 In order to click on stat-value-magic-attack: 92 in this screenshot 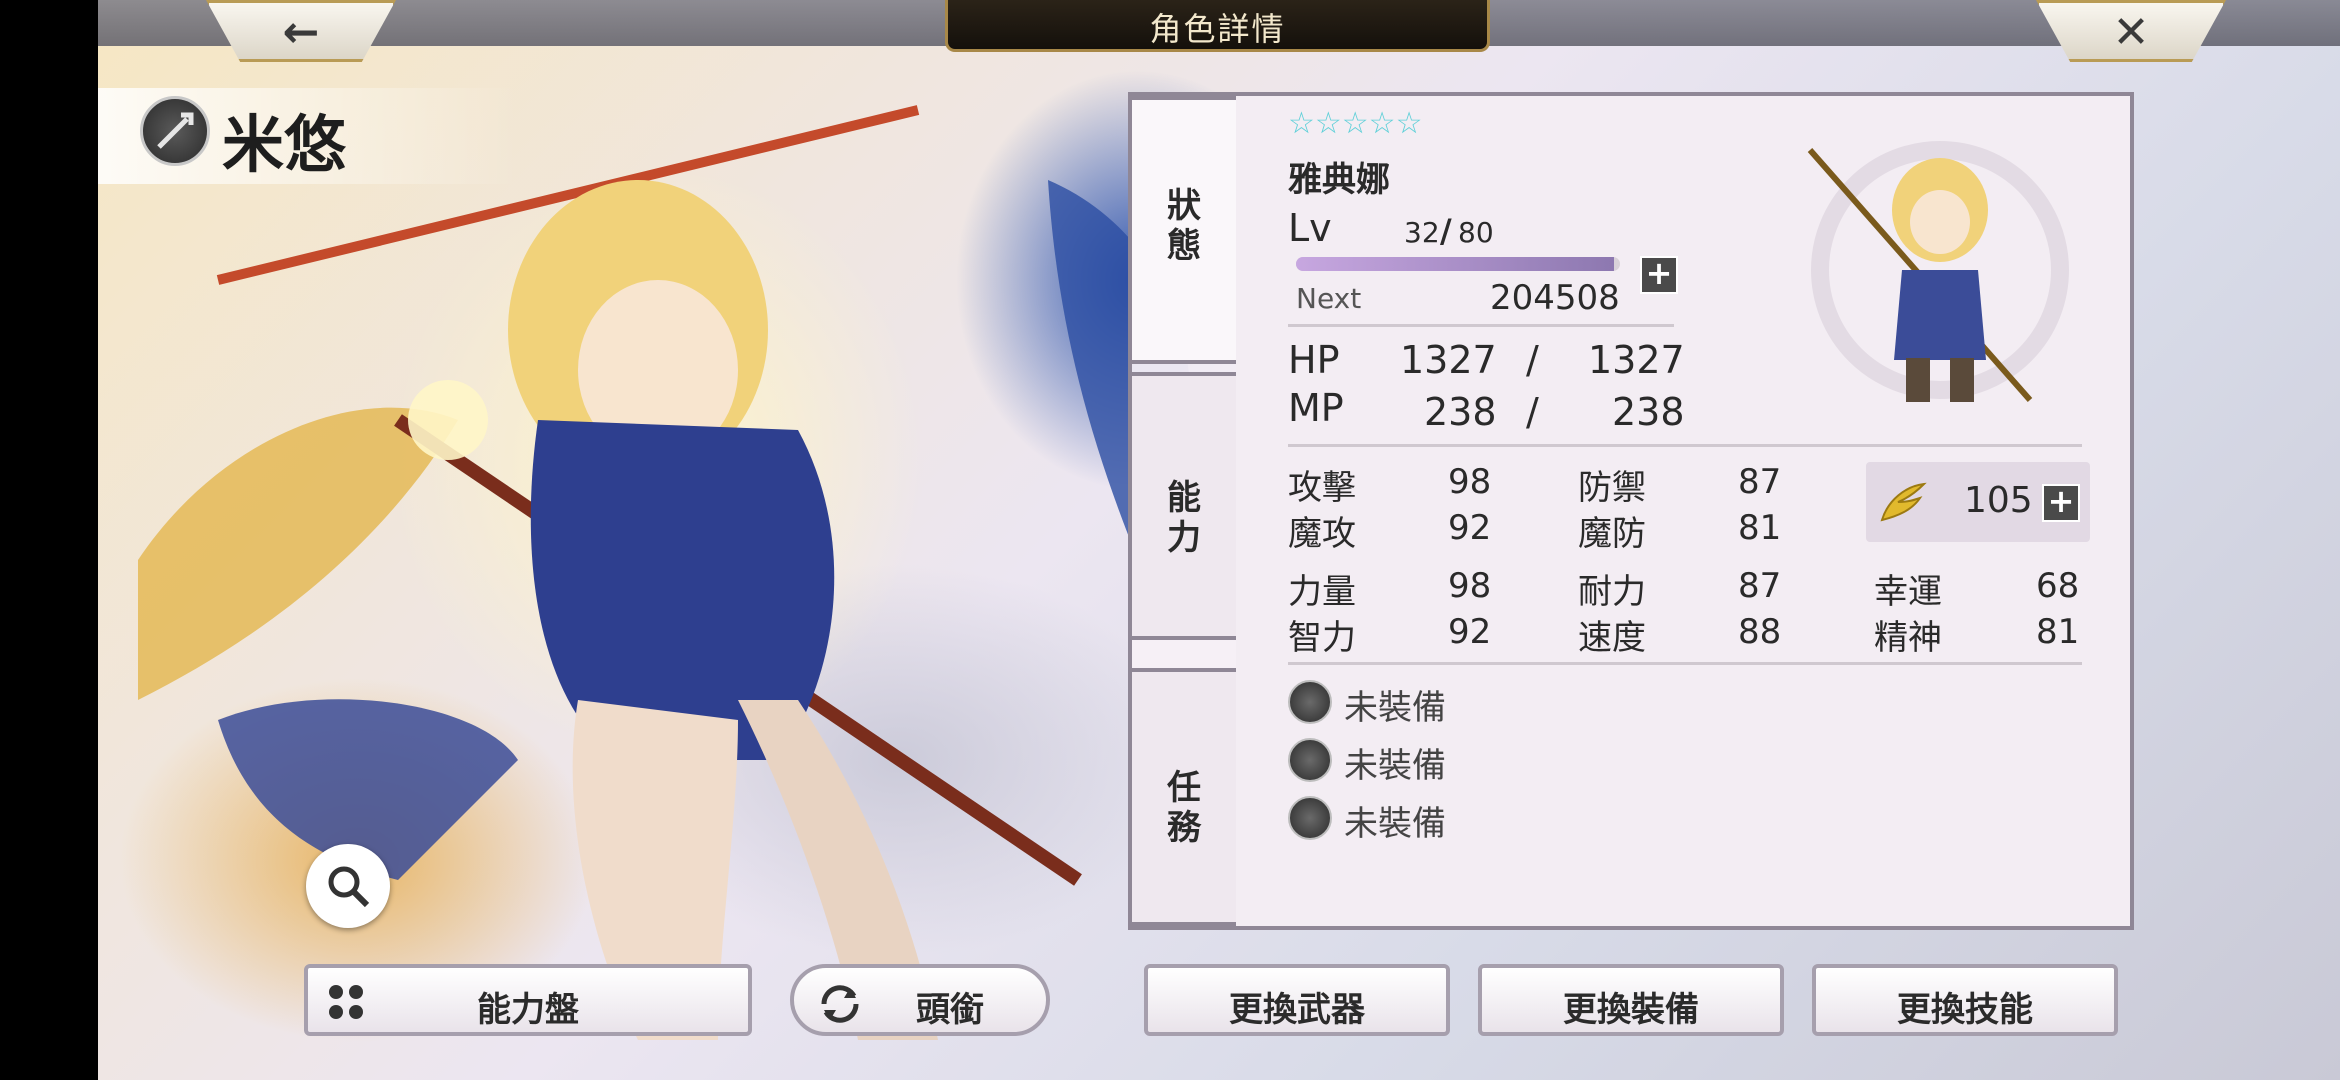, I will do `click(1470, 528)`.